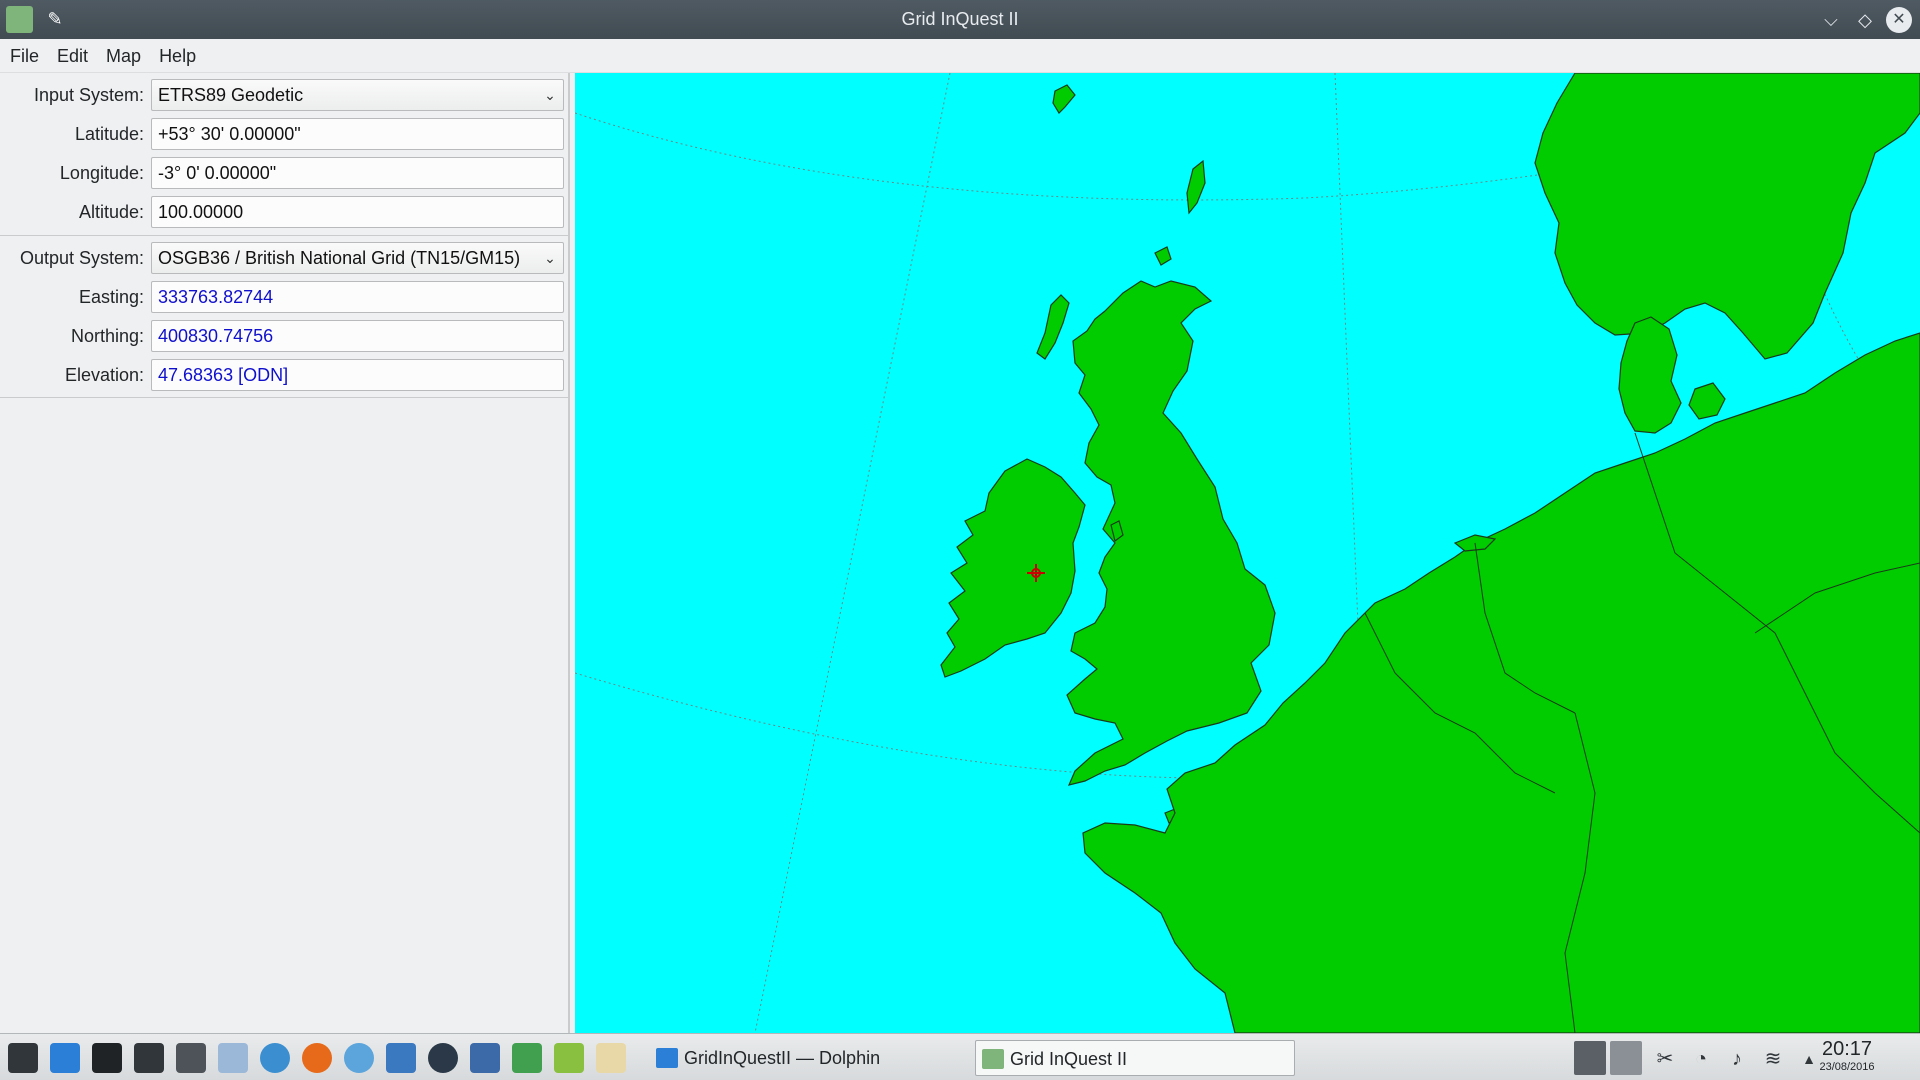 The width and height of the screenshot is (1920, 1080). Describe the element at coordinates (1665, 1059) in the screenshot. I see `scissors-icon: ✂` at that location.